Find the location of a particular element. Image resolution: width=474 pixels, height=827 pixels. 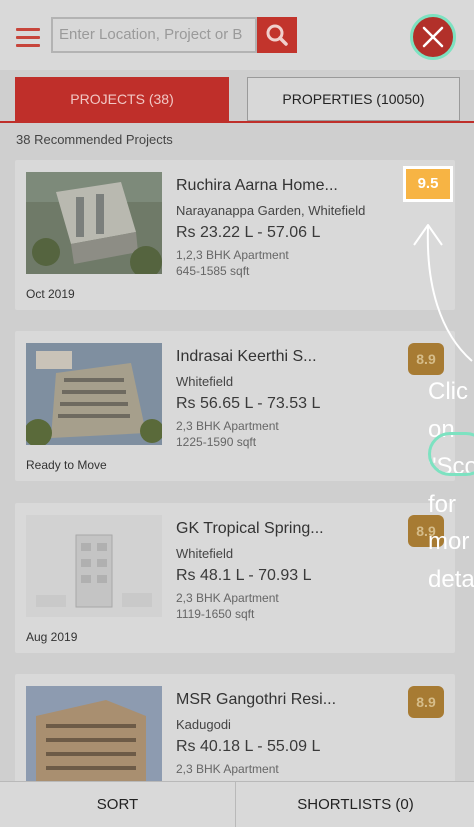

bottom-bar: SORT SHORTLISTS (0) is located at coordinates (237, 804).